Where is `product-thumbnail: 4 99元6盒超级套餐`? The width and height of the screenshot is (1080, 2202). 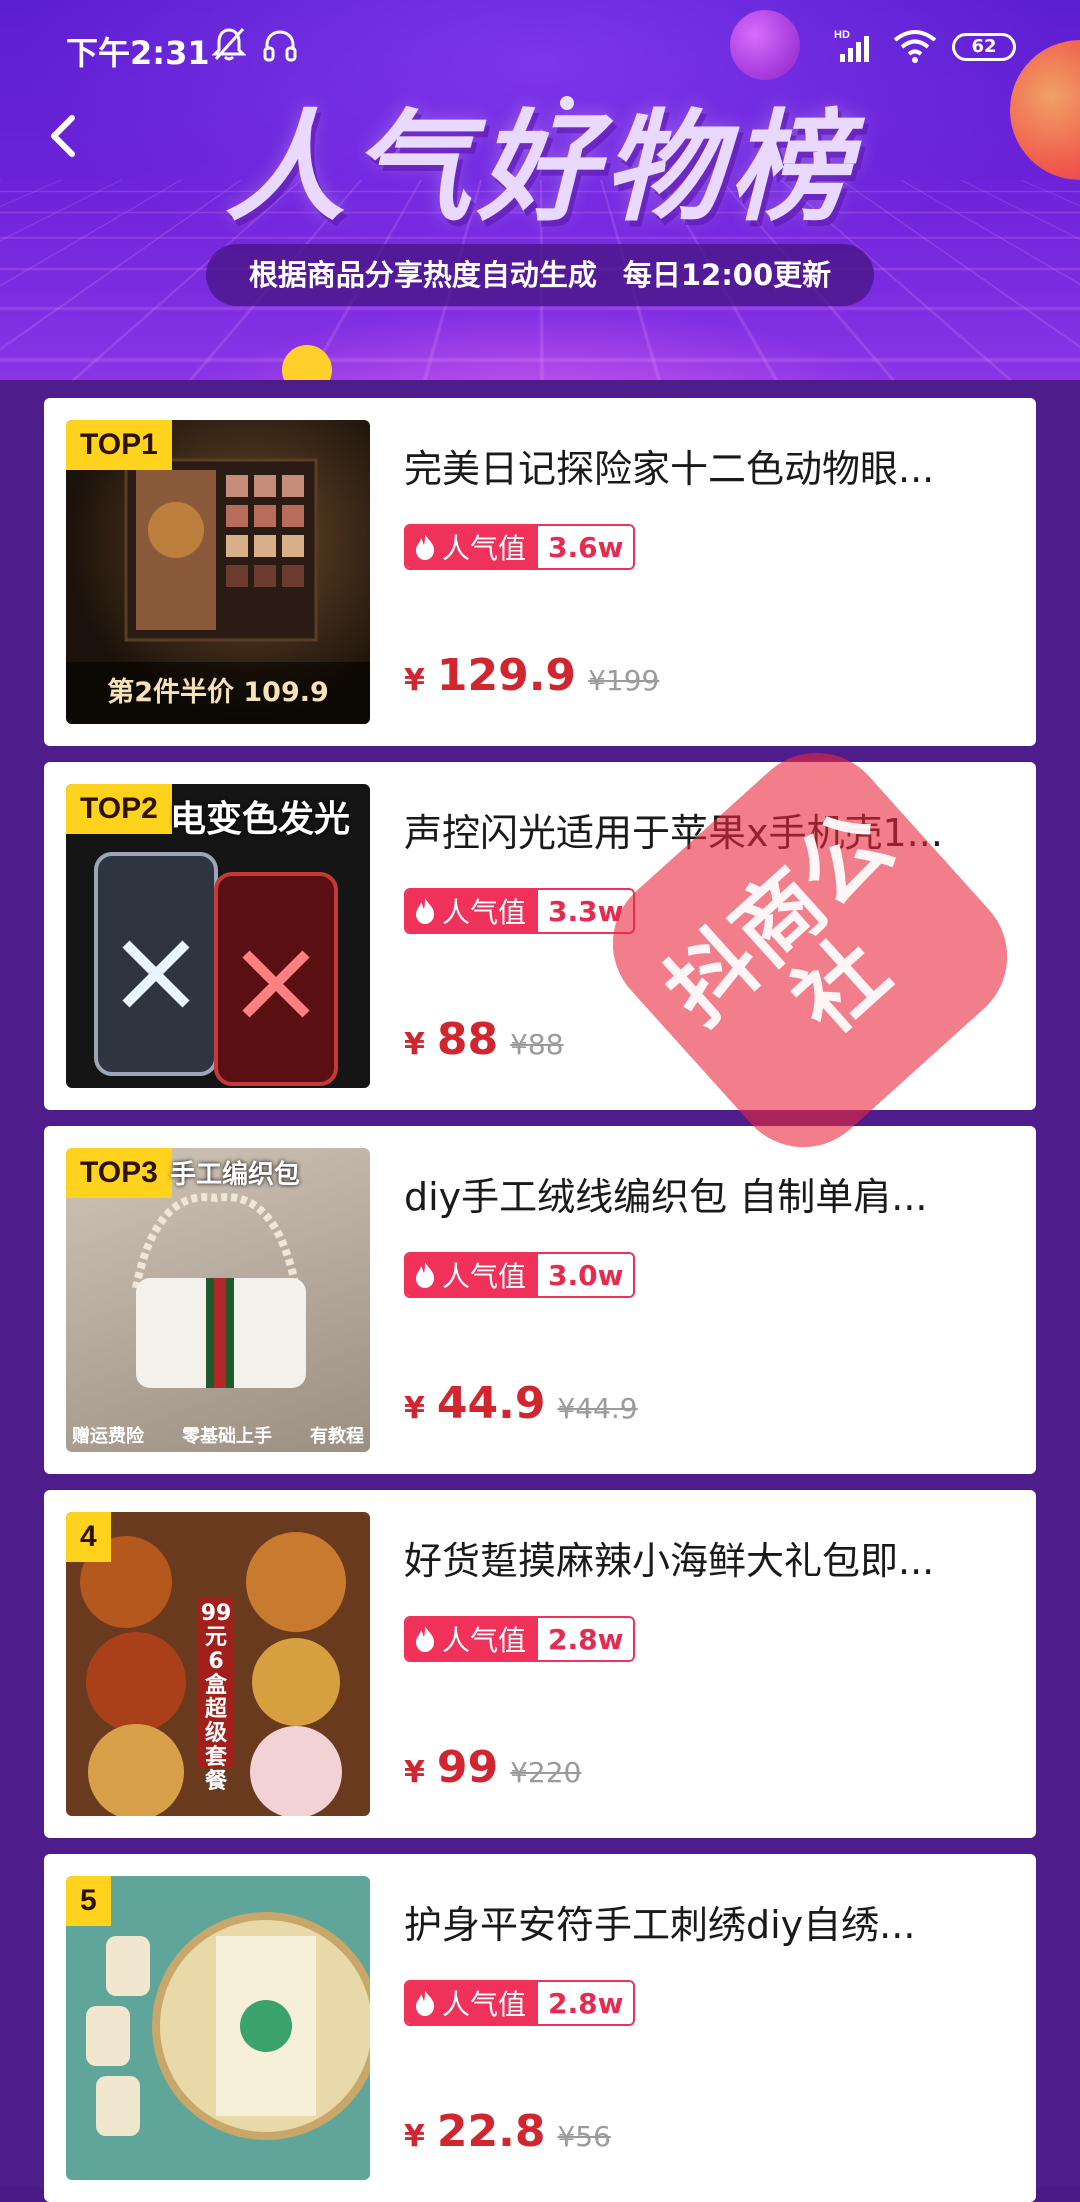
product-thumbnail: 4 99元6盒超级套餐 is located at coordinates (218, 1664).